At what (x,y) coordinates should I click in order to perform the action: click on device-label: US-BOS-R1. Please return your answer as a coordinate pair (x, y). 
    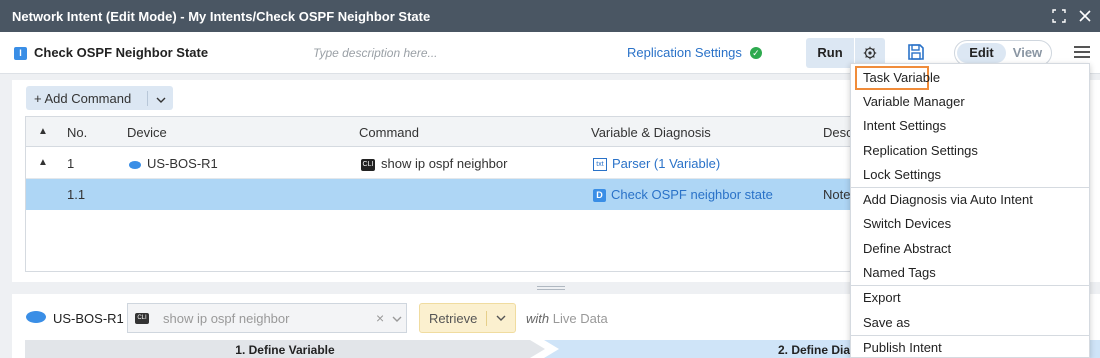
    Looking at the image, I should click on (88, 318).